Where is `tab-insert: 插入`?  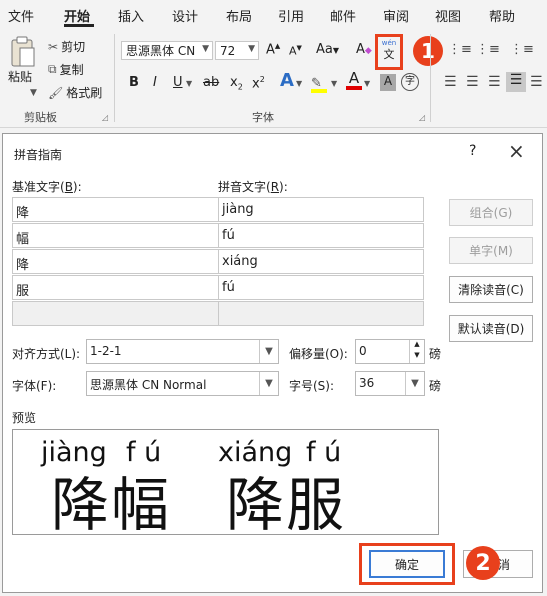 tab-insert: 插入 is located at coordinates (131, 15).